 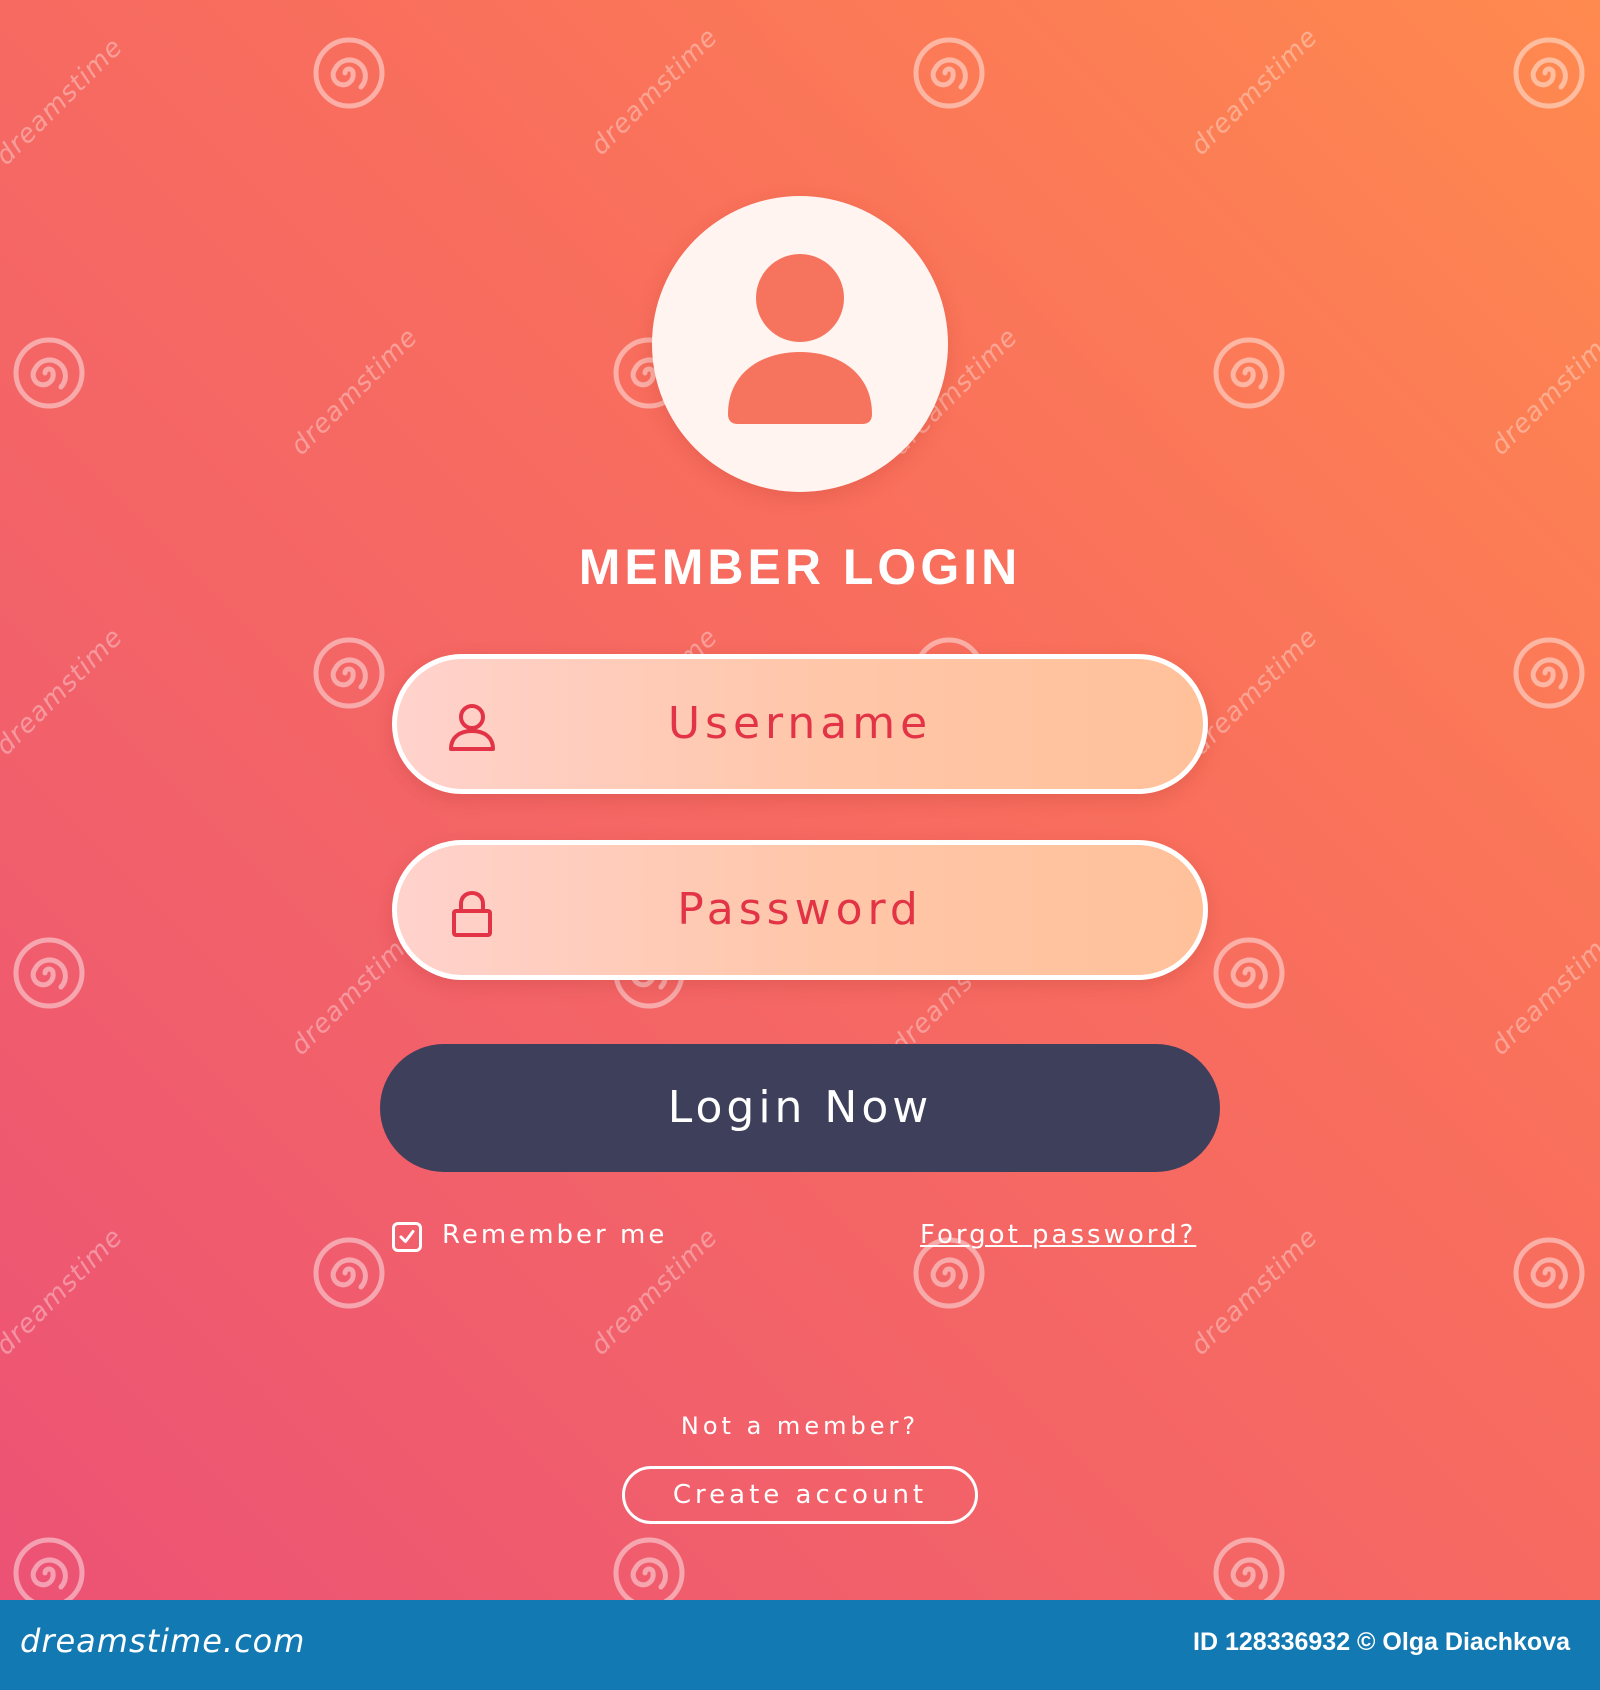 I want to click on create-account-button: Create account, so click(x=800, y=1495).